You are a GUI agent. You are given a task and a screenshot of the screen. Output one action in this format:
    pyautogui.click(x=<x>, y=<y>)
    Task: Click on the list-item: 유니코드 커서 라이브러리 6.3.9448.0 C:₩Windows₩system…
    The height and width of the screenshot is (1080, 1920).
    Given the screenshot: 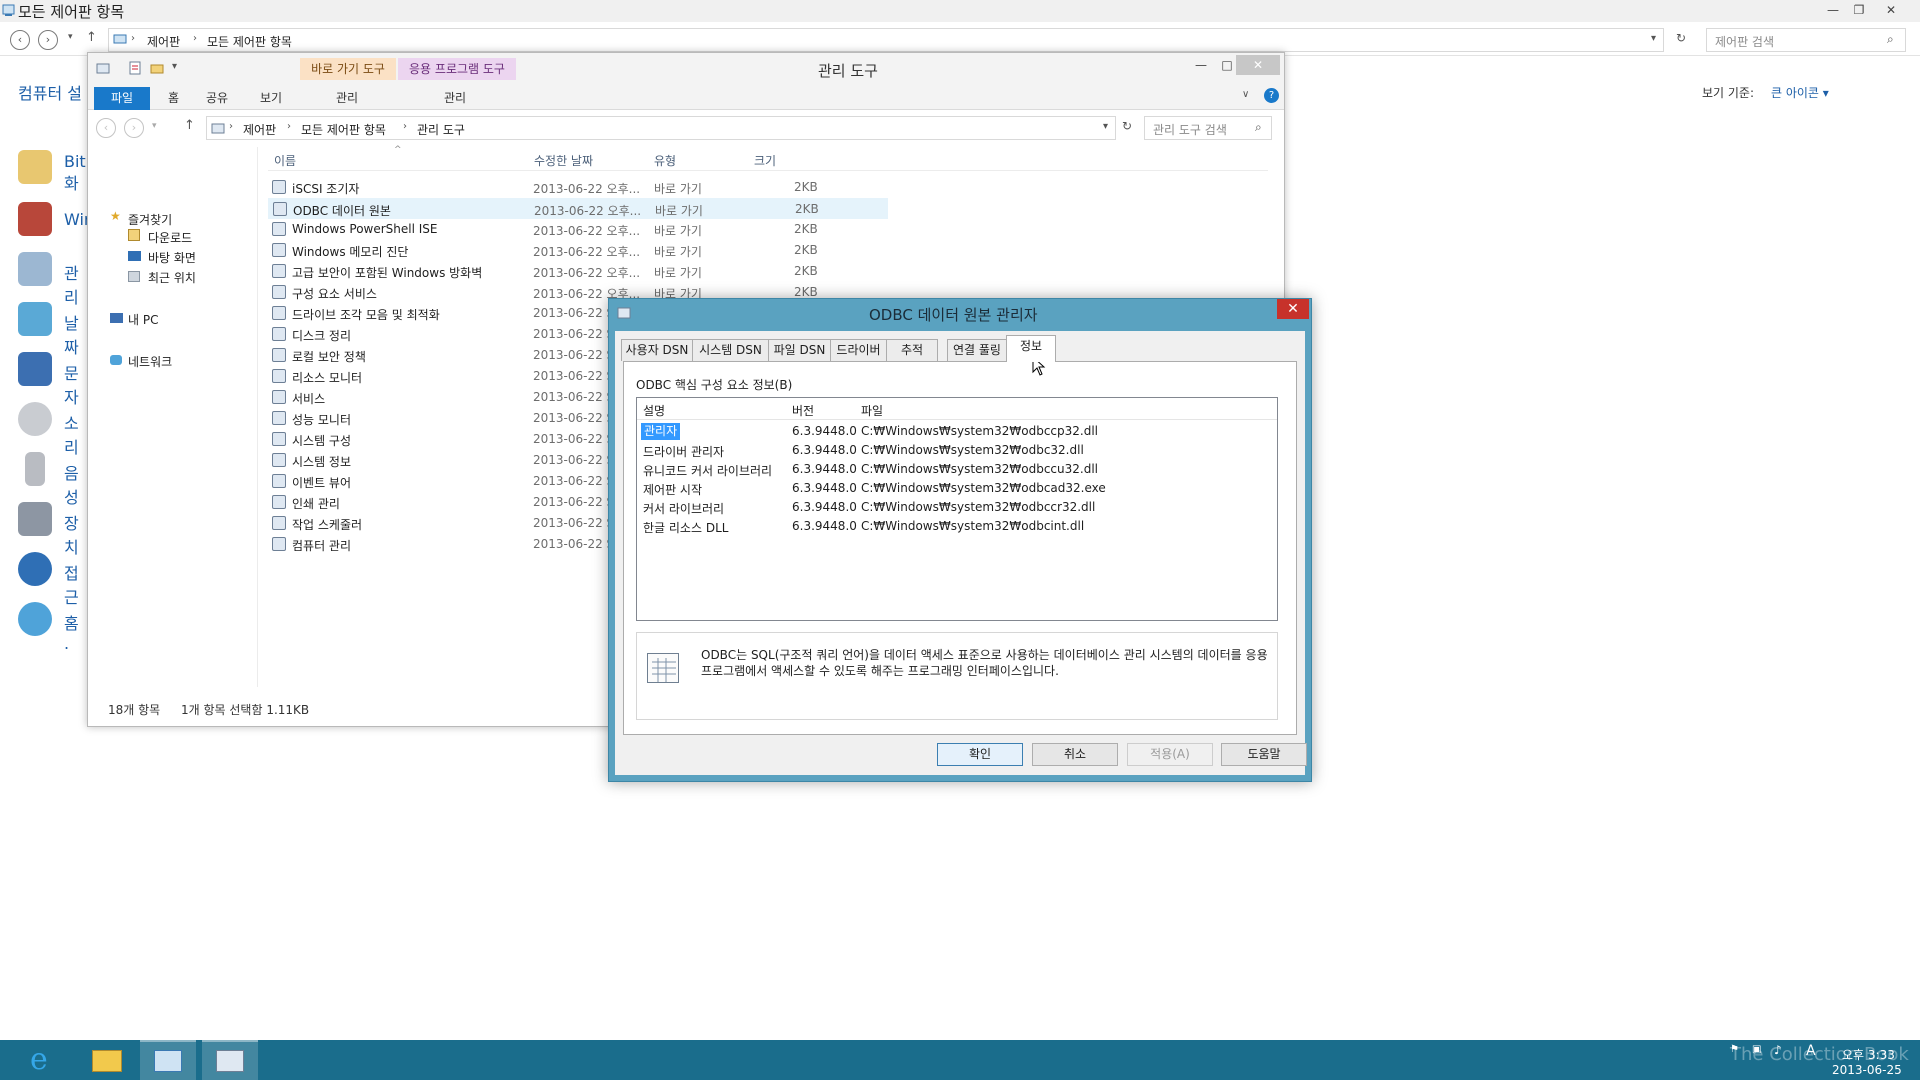 What is the action you would take?
    pyautogui.click(x=957, y=469)
    